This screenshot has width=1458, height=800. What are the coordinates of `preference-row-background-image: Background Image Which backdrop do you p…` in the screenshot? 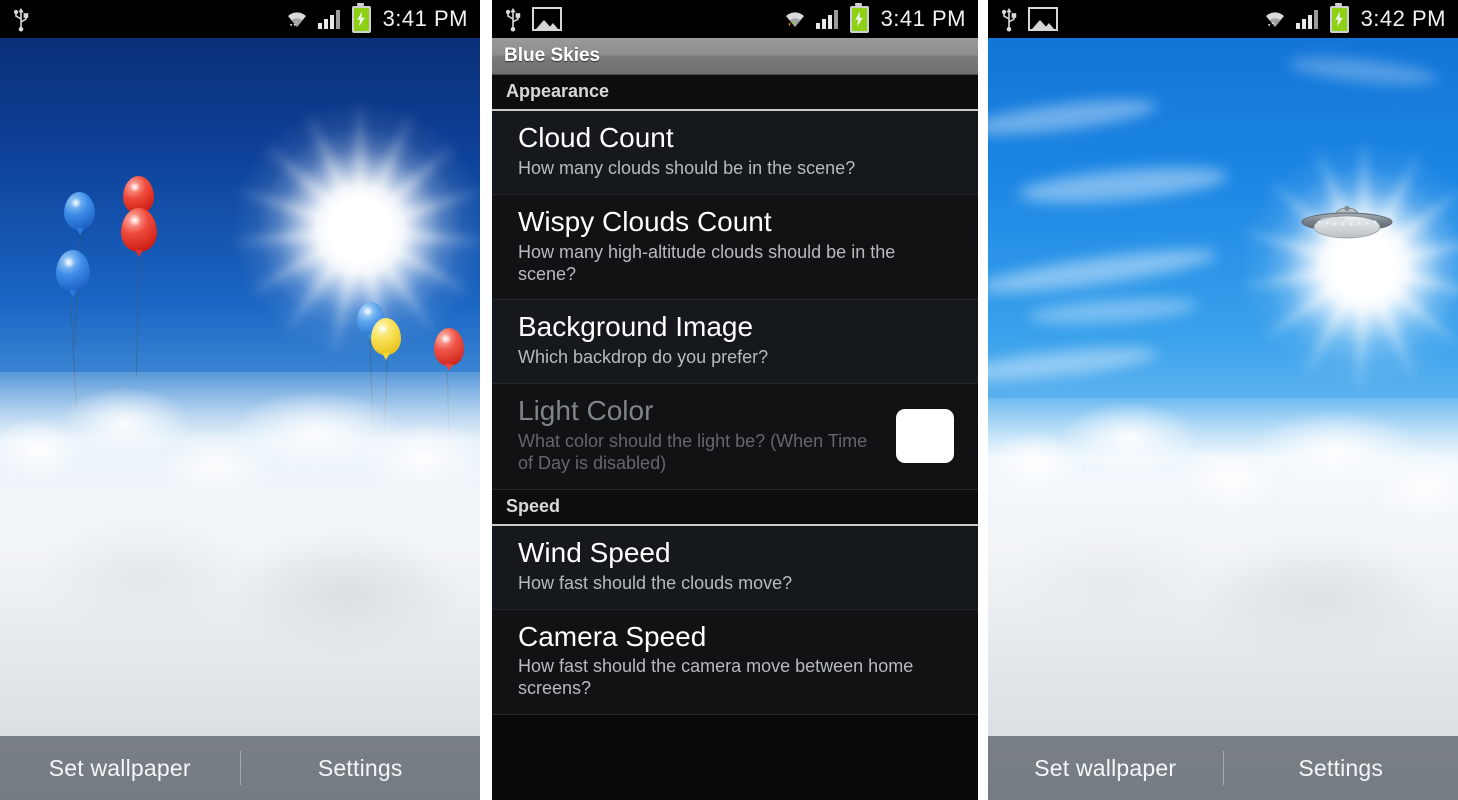 It's located at (735, 342).